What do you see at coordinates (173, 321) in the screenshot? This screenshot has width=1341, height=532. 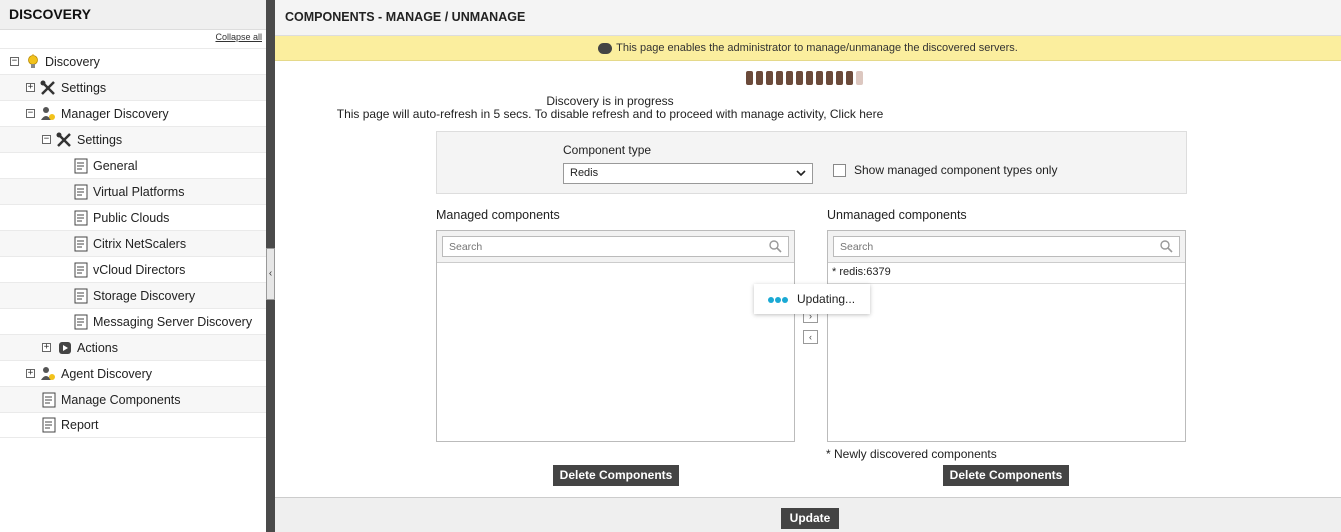 I see `tree-item-label: Messaging Server Discovery` at bounding box center [173, 321].